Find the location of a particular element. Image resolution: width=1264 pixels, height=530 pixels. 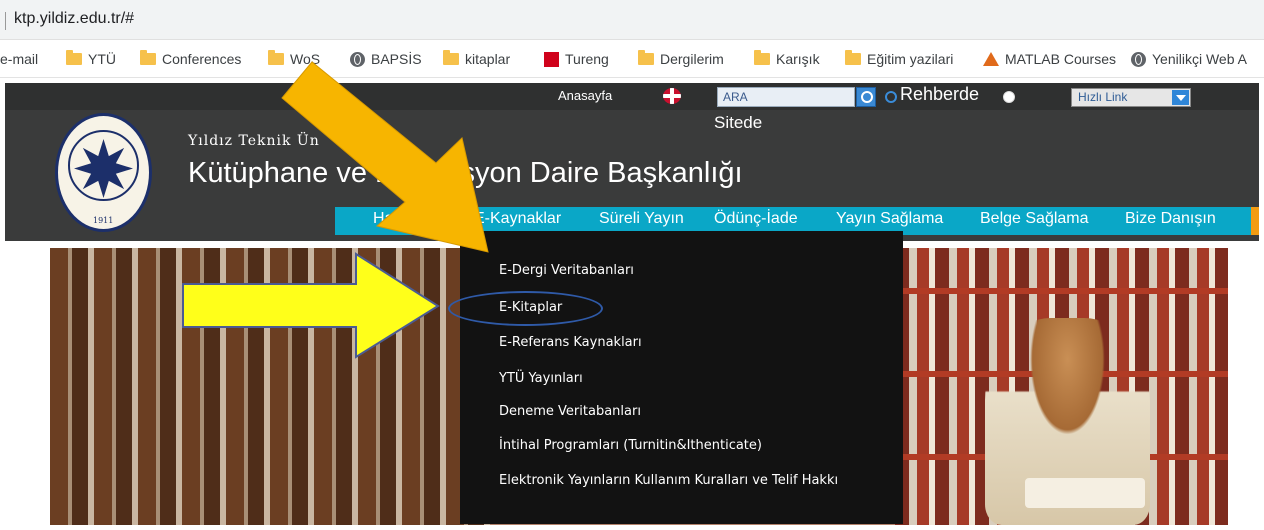

orange-arrow-icon is located at coordinates (385, 157).